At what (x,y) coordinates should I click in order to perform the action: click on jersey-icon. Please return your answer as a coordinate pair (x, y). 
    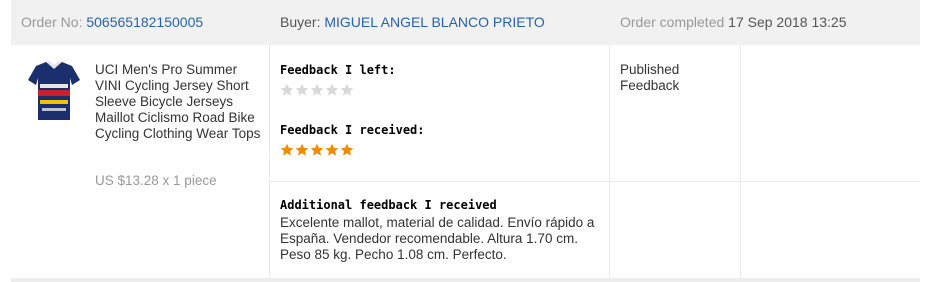
    Looking at the image, I should click on (54, 90).